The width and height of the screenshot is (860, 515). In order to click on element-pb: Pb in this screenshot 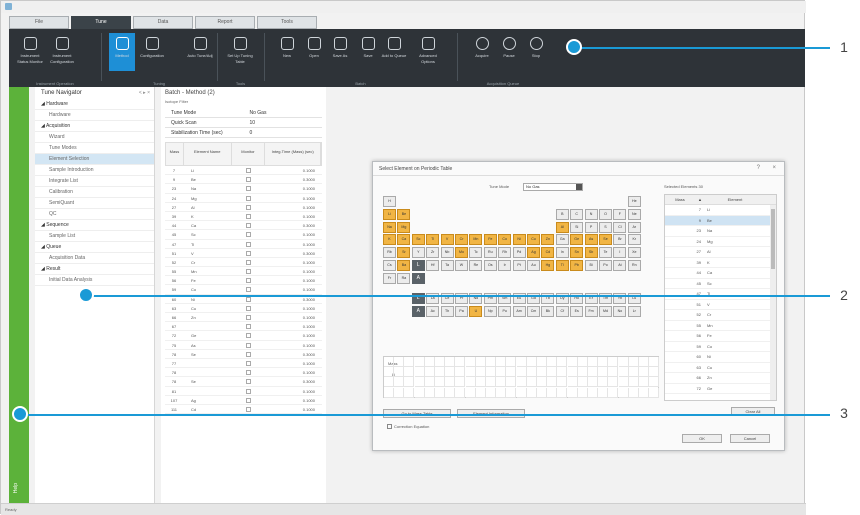, I will do `click(577, 265)`.